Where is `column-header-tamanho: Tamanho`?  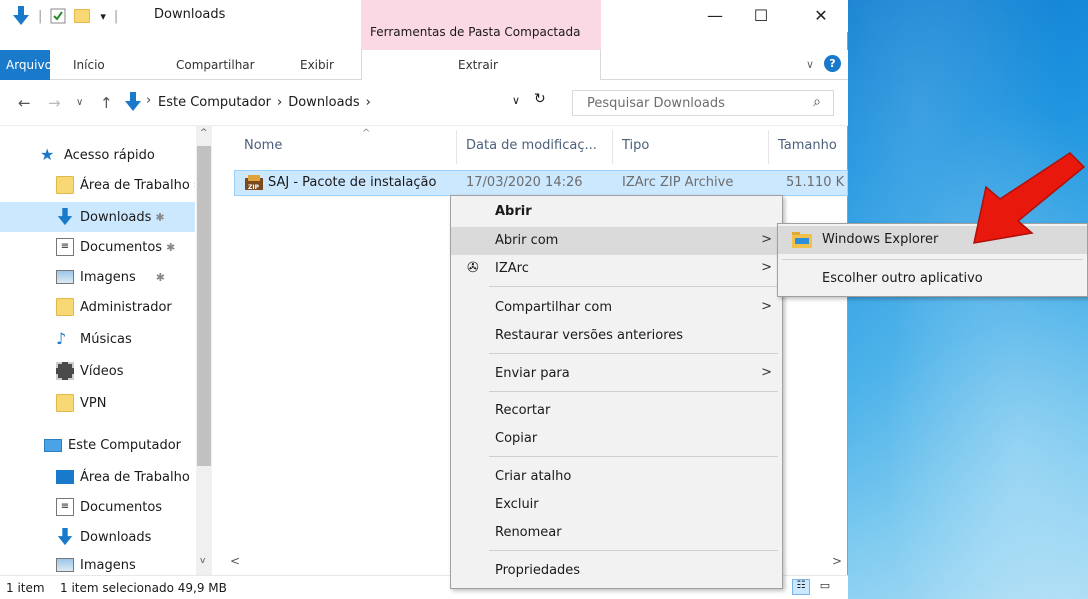
column-header-tamanho: Tamanho is located at coordinates (807, 145).